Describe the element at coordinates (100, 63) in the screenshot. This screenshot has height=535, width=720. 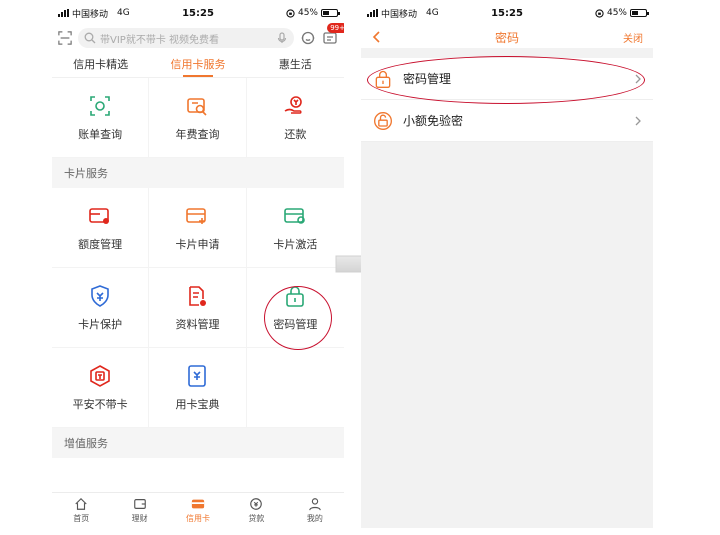
I see `tab-credit-card-picks: 信用卡精选` at that location.